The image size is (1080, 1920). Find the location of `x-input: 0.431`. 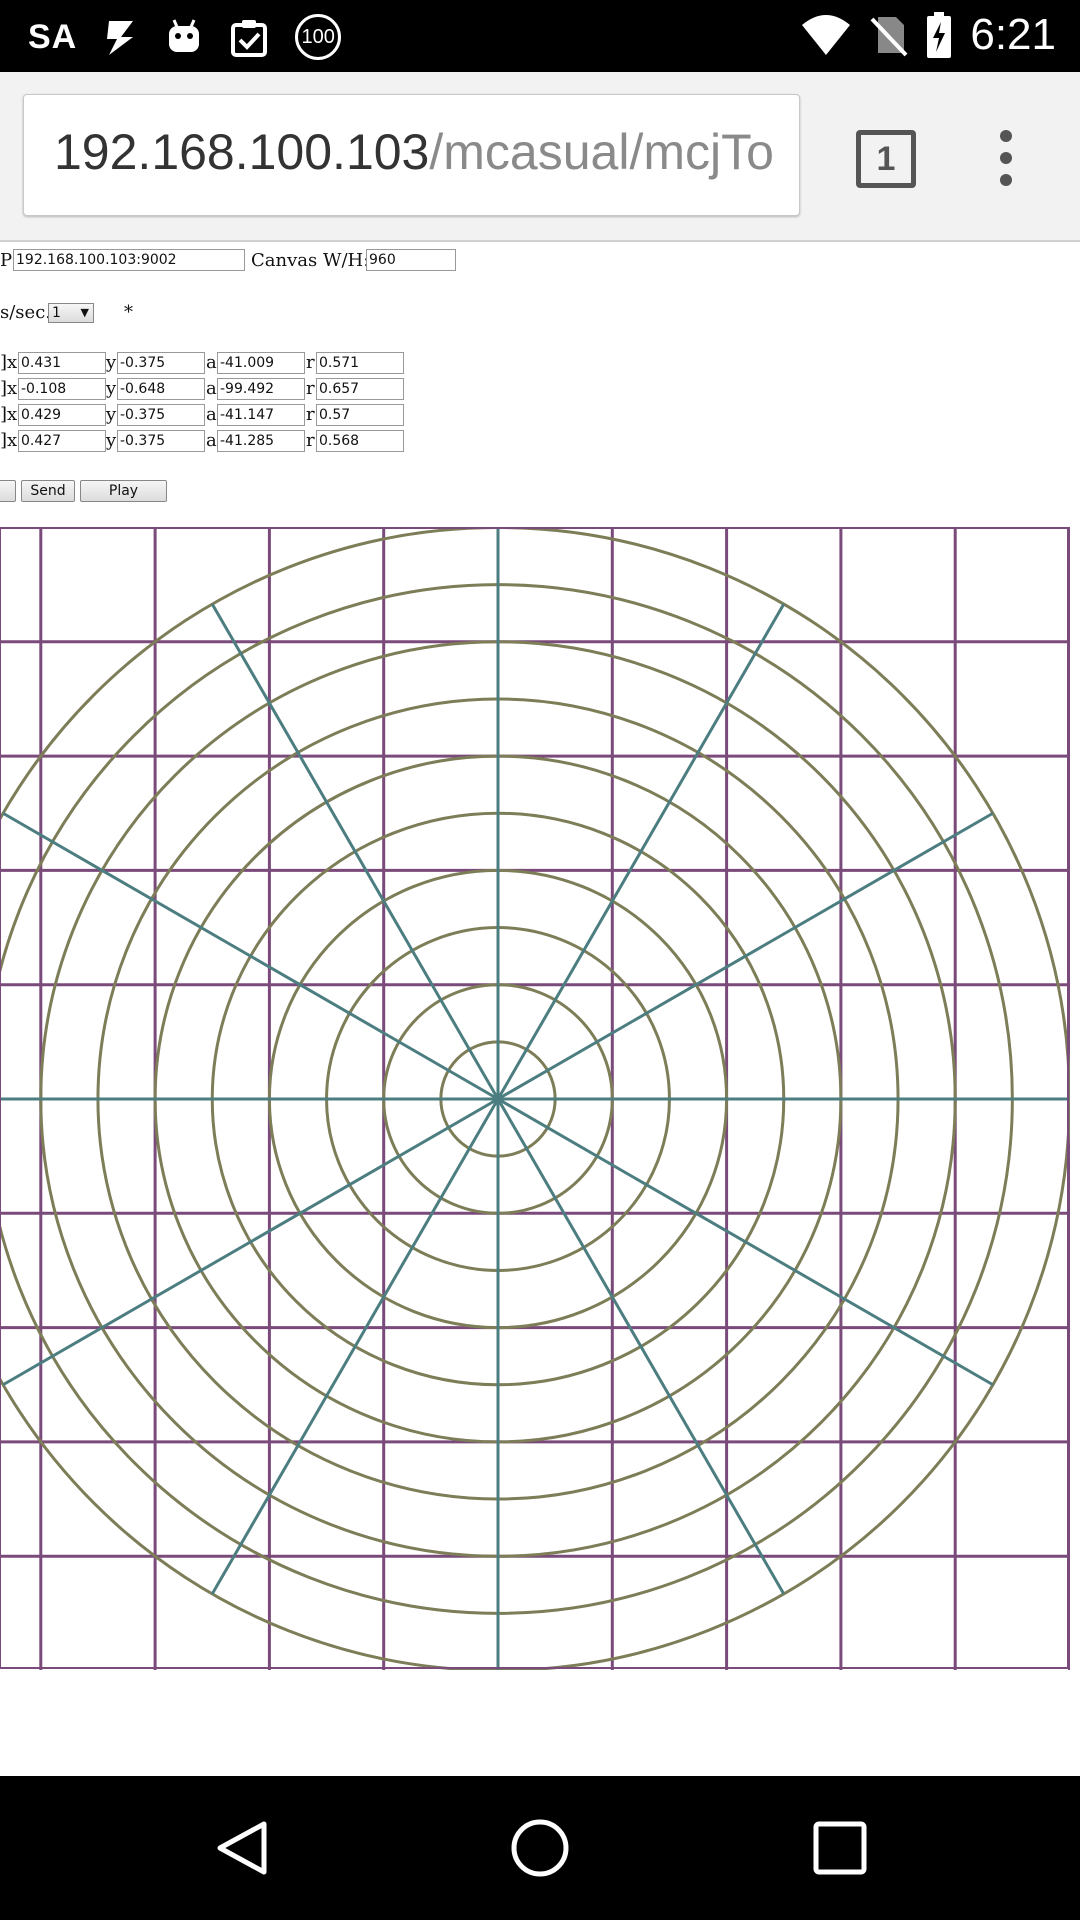

x-input: 0.431 is located at coordinates (62, 363).